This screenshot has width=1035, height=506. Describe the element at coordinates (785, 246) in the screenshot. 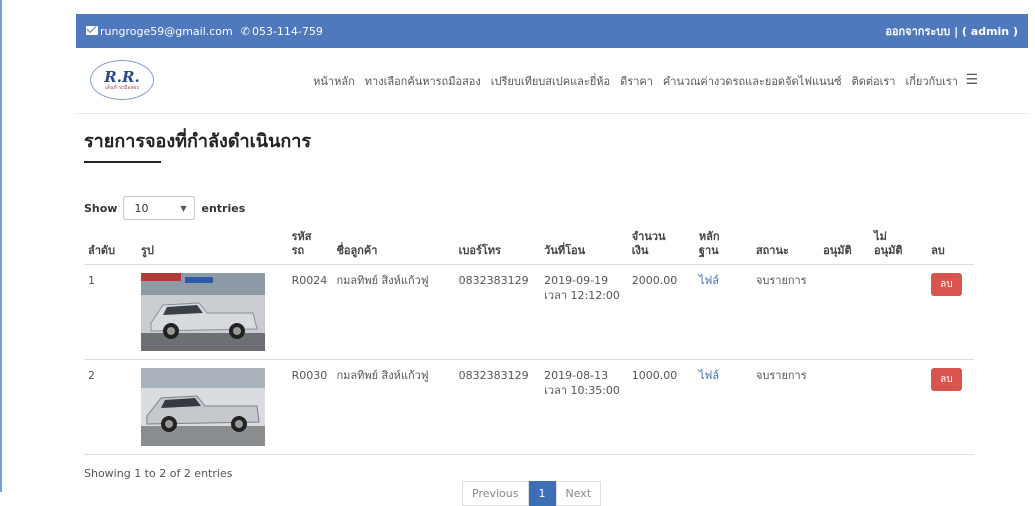

I see `col-status: สถานะ` at that location.